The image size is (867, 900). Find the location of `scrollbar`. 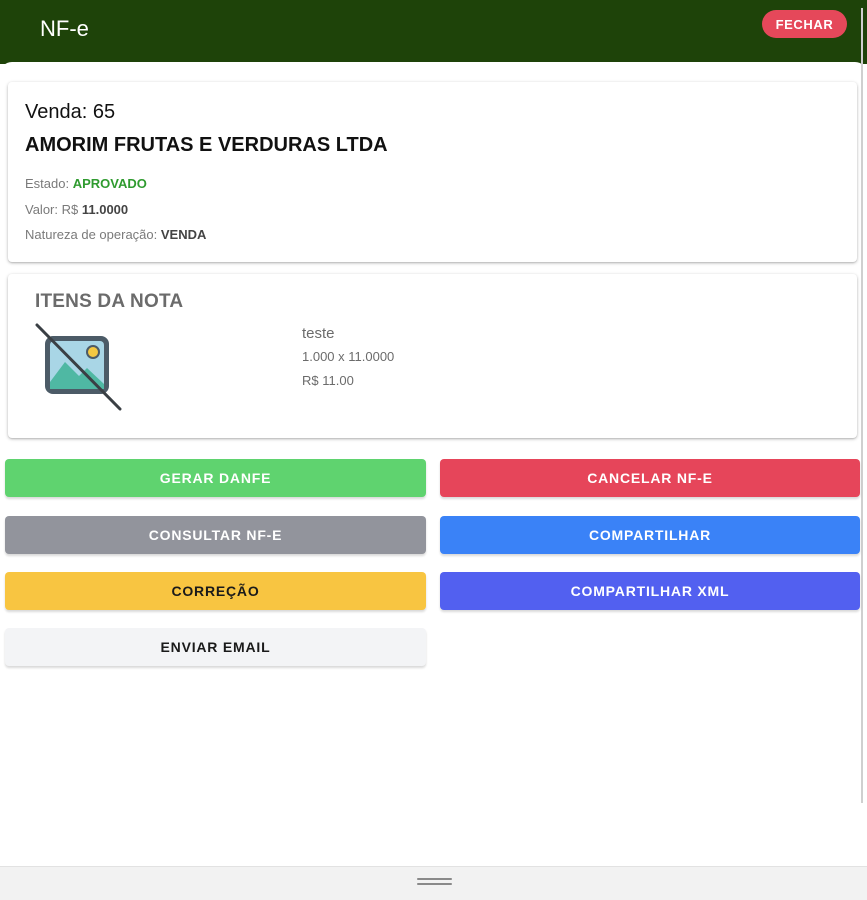

scrollbar is located at coordinates (862, 405).